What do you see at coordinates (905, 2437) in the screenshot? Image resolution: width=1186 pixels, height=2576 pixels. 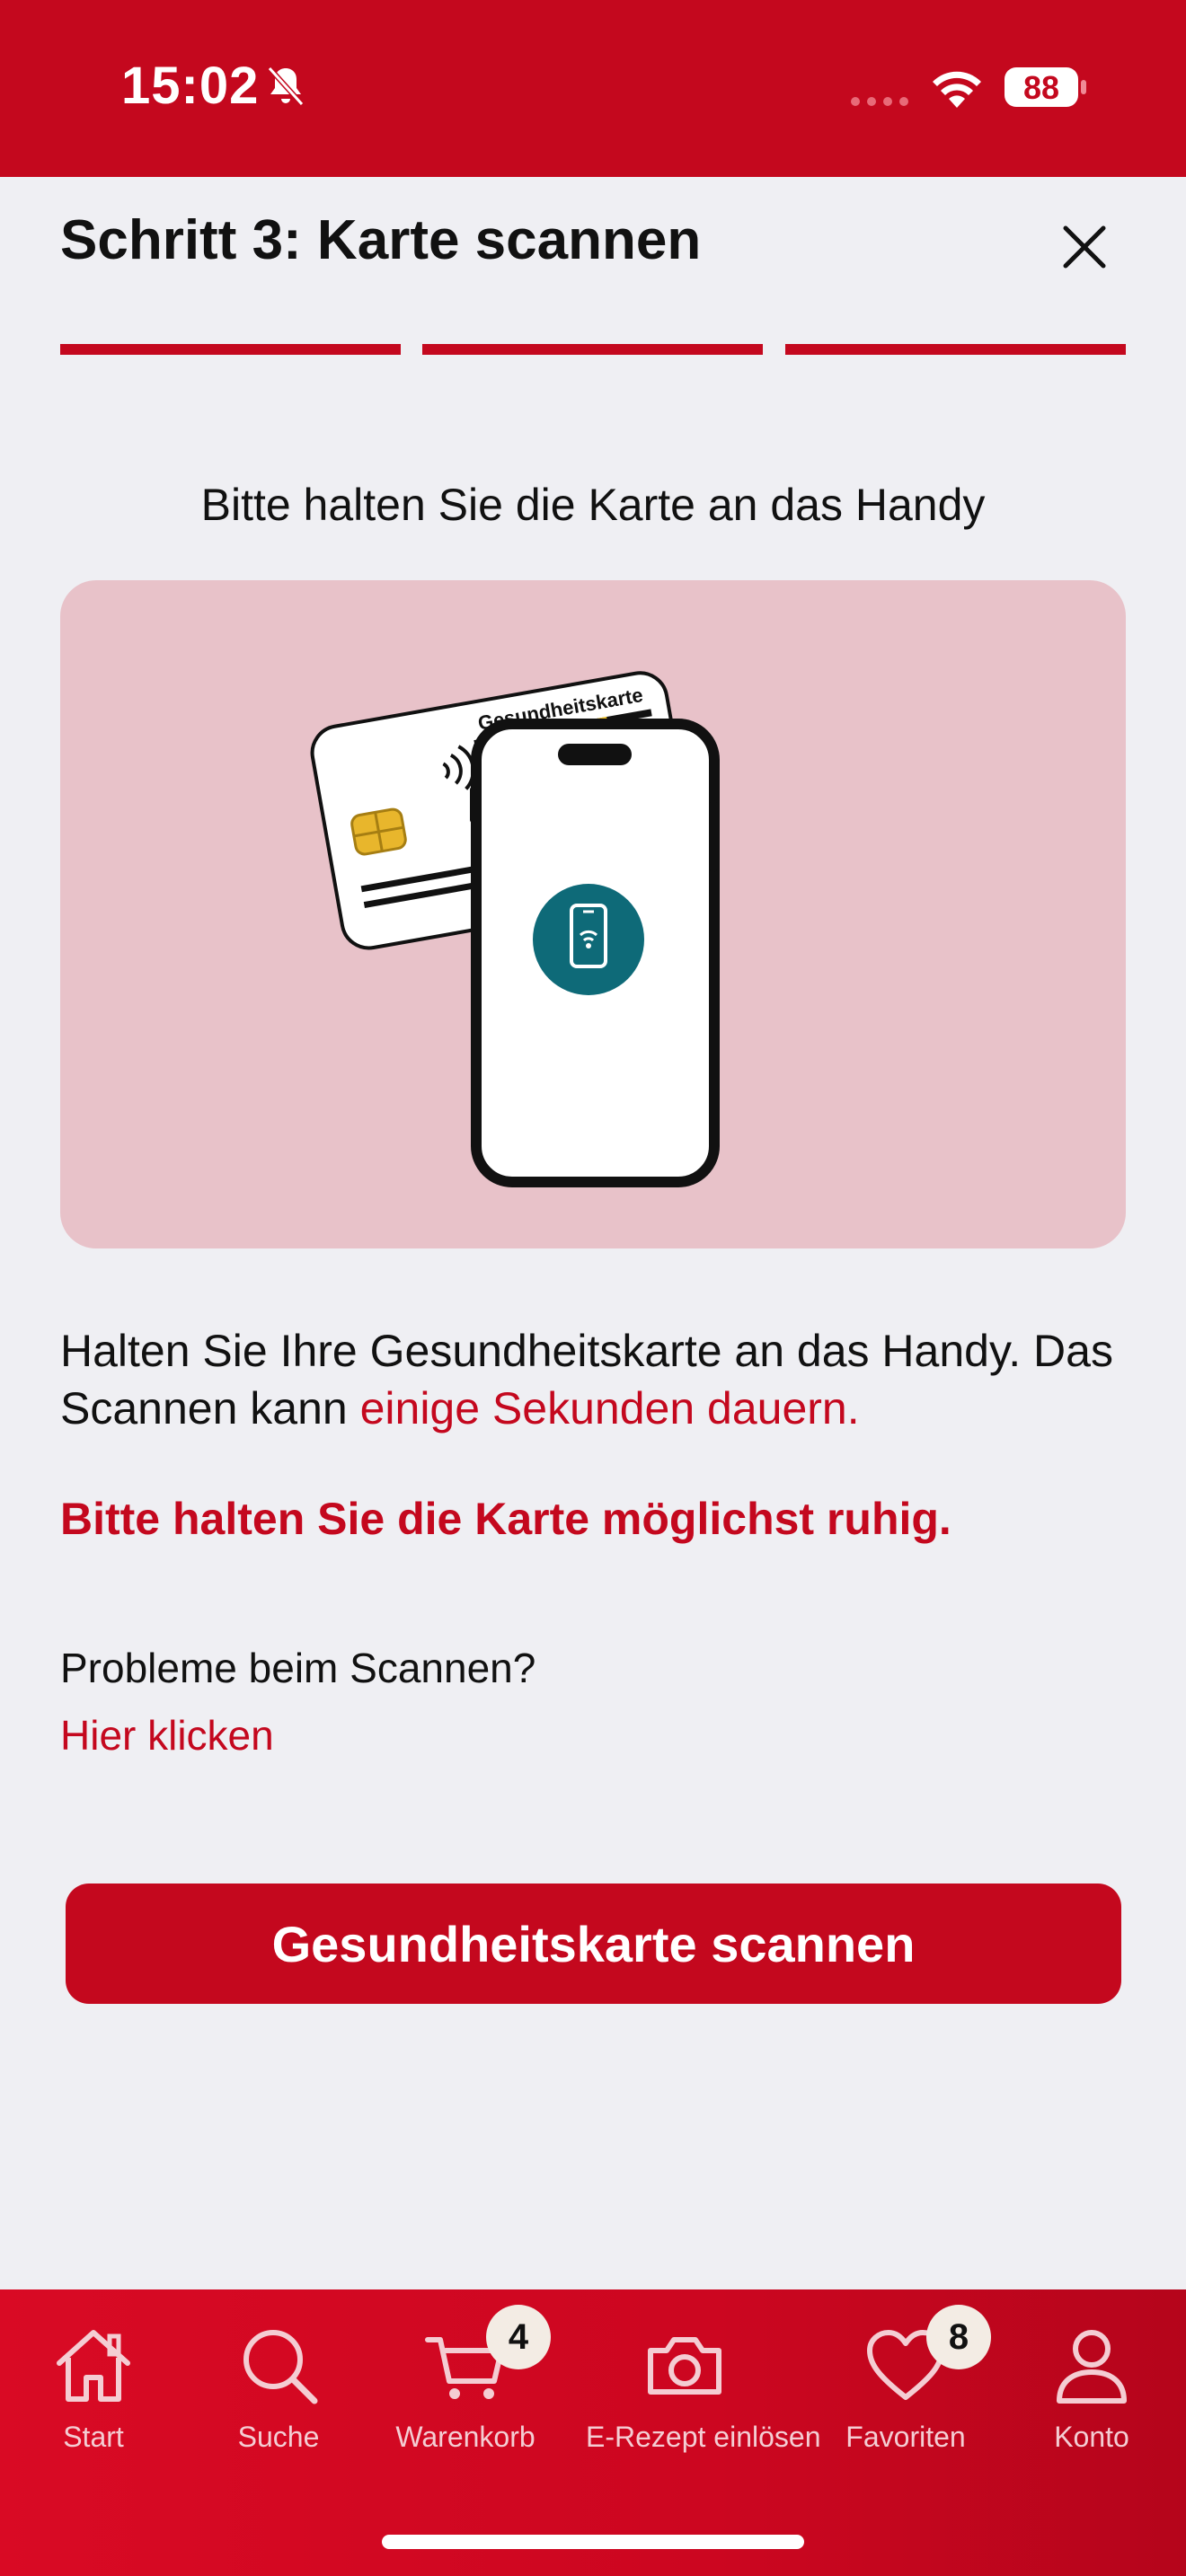 I see `tab-label-favorites: Favoriten` at bounding box center [905, 2437].